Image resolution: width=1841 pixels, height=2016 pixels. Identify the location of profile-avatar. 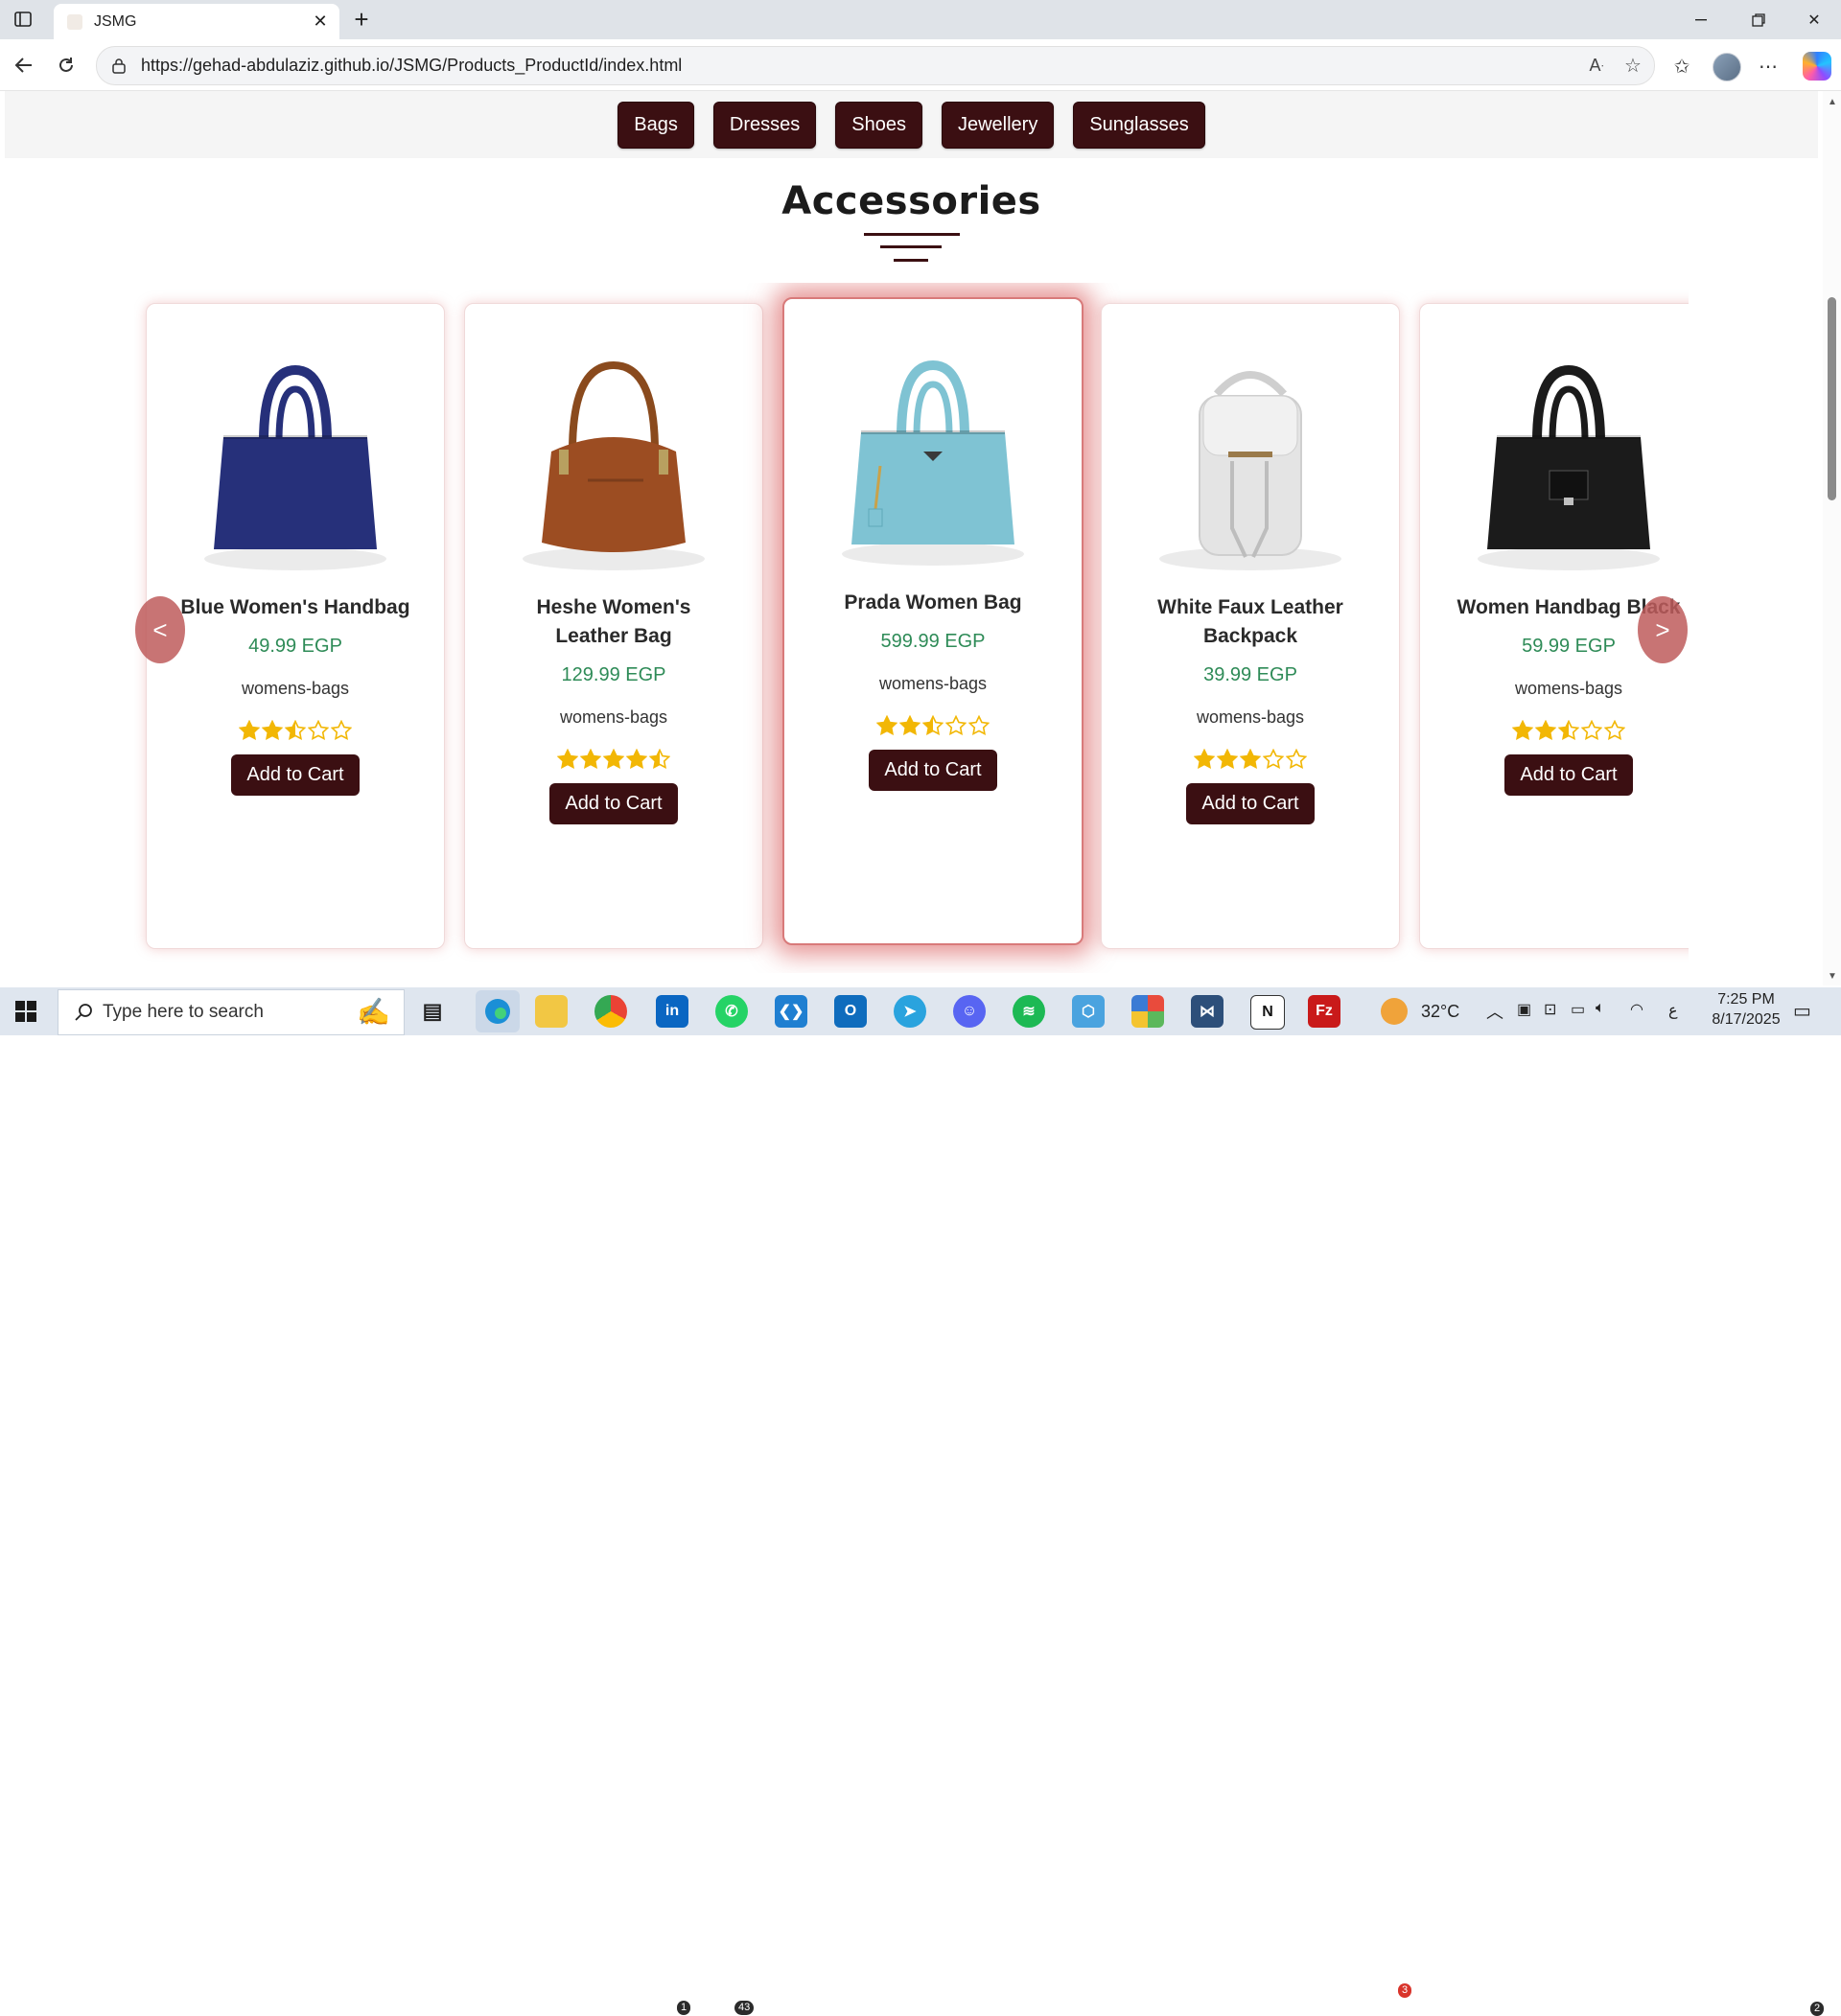
(1727, 67).